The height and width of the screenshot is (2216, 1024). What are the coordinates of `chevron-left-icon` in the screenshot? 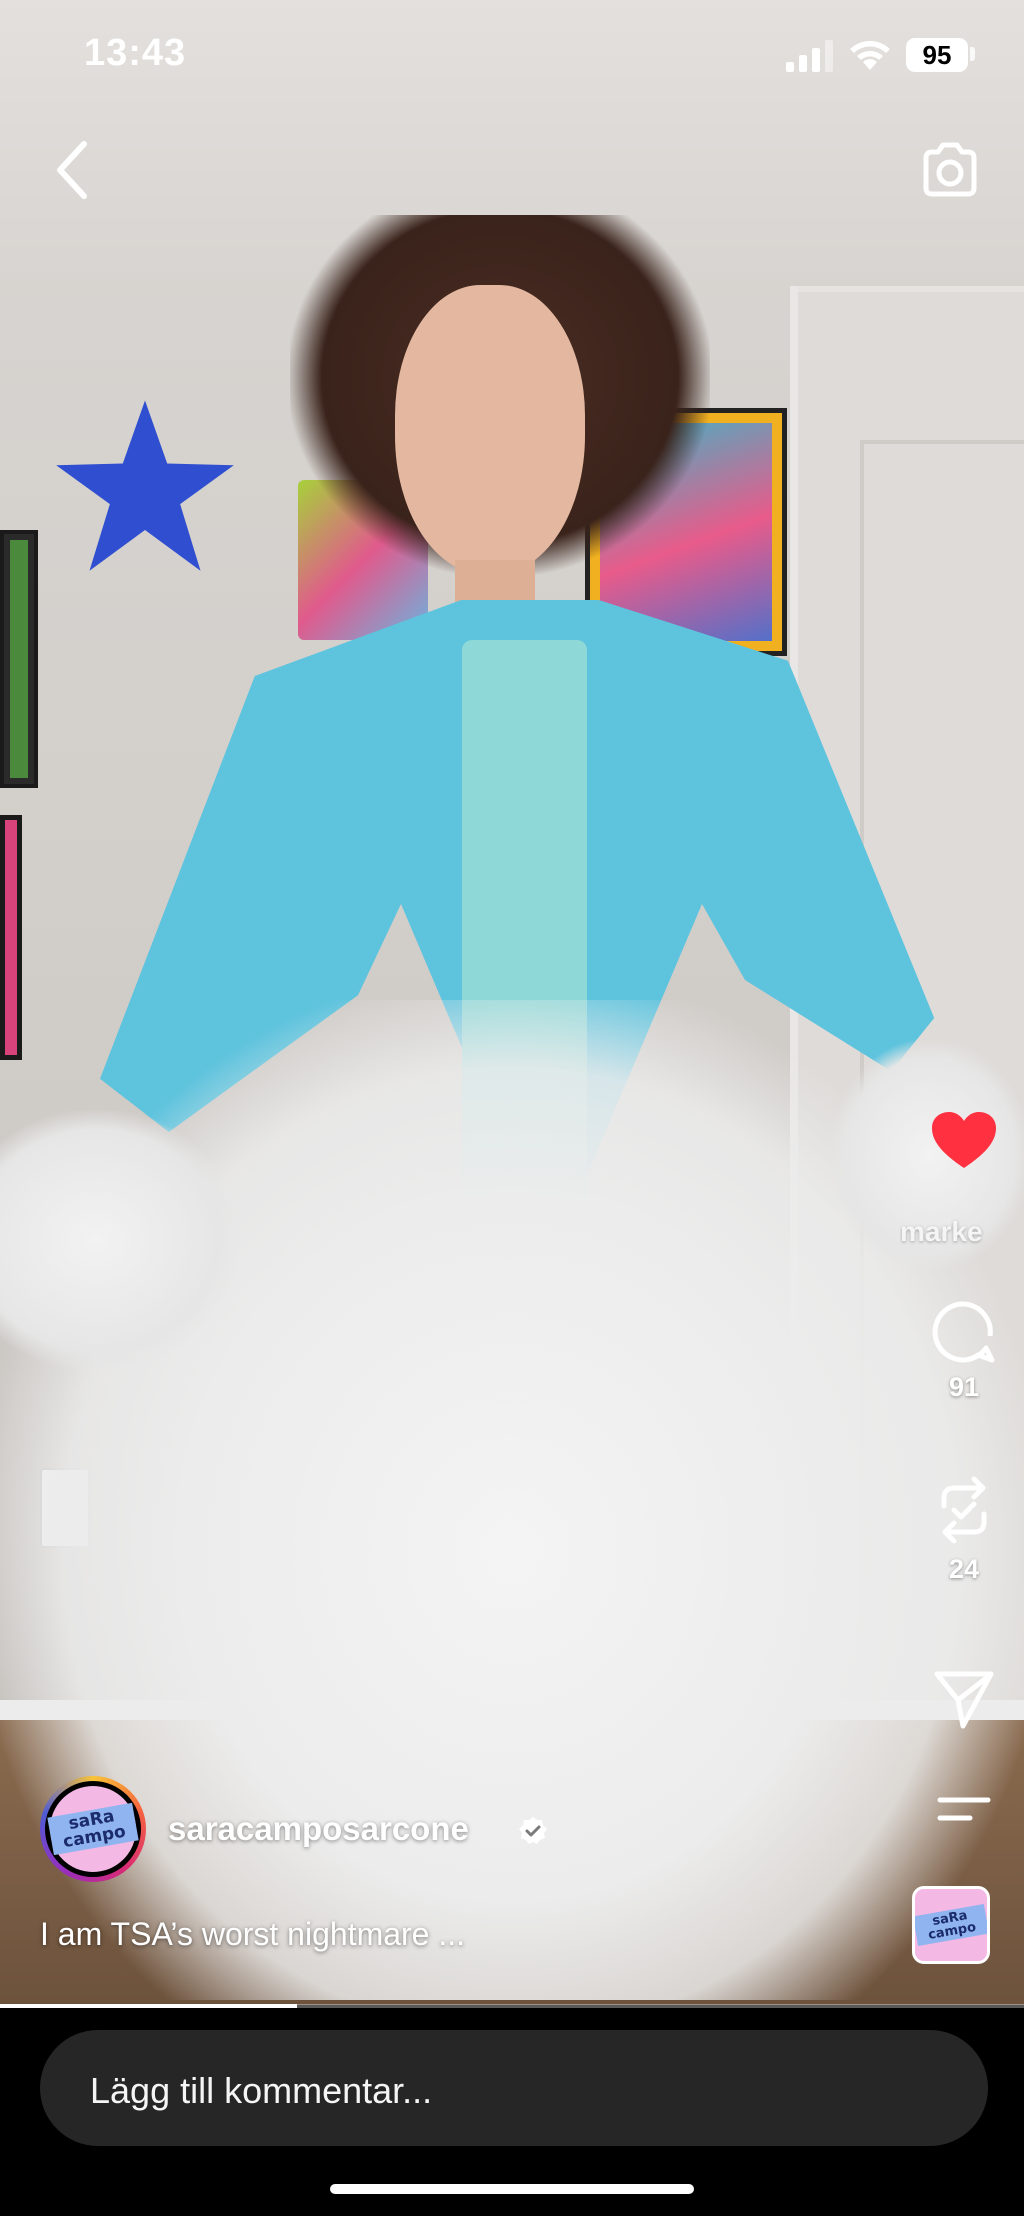 It's located at (73, 170).